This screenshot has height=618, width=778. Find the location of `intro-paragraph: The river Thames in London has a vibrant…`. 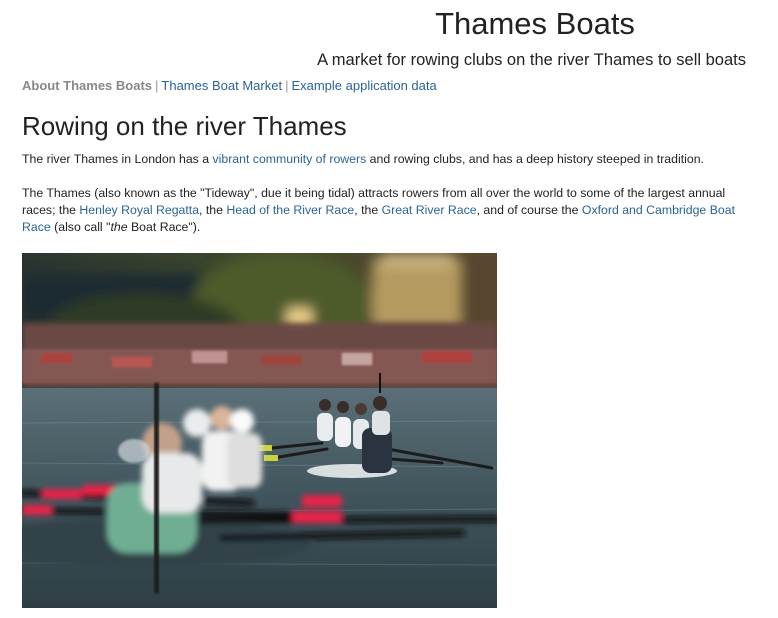

intro-paragraph: The river Thames in London has a vibrant… is located at coordinates (392, 159).